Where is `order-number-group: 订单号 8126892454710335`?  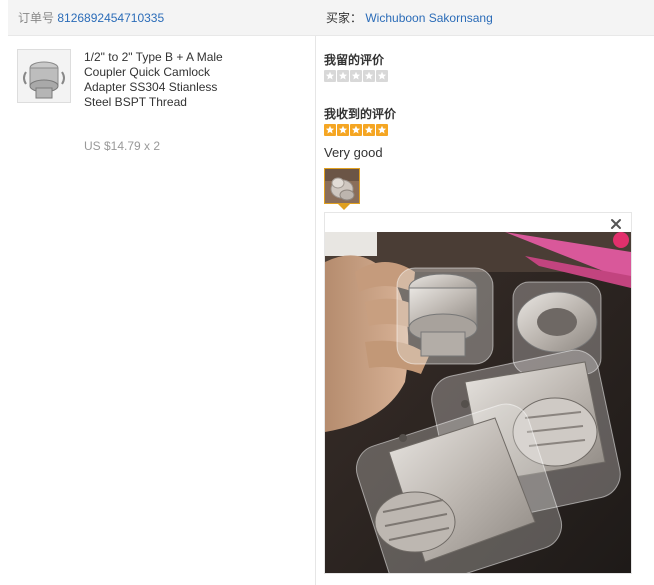
order-number-group: 订单号 8126892454710335 is located at coordinates (91, 17).